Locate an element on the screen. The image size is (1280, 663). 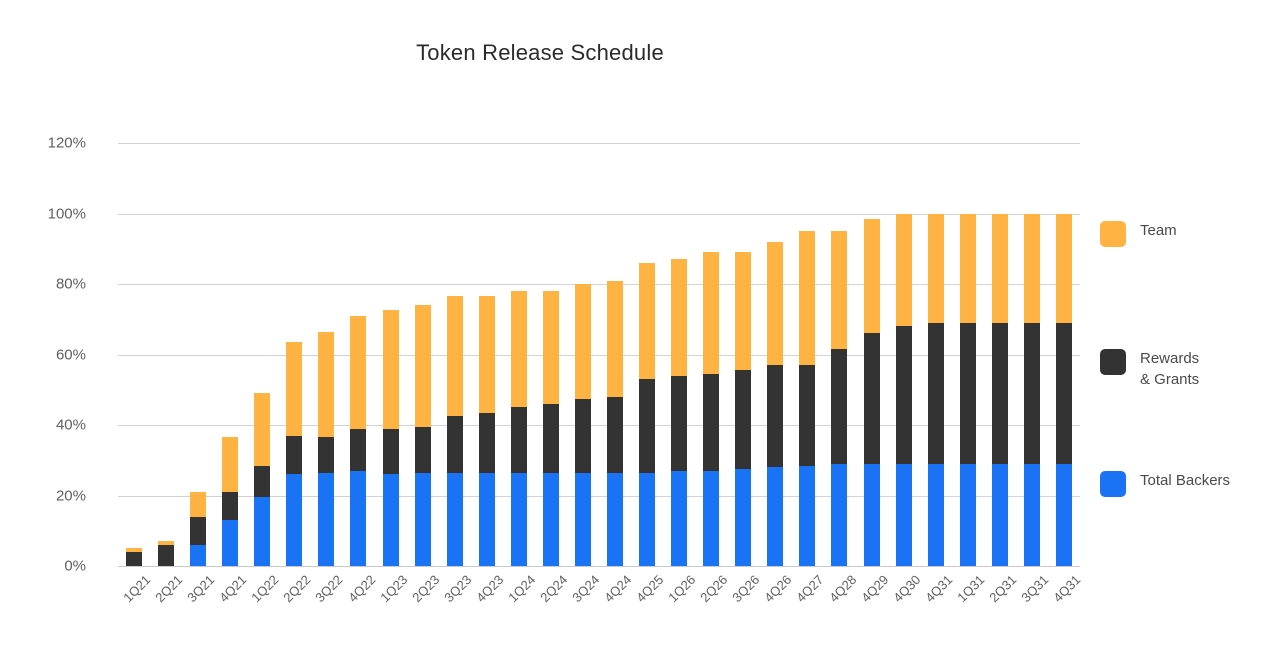
legend-entry: Rewards & Grants is located at coordinates (1149, 369).